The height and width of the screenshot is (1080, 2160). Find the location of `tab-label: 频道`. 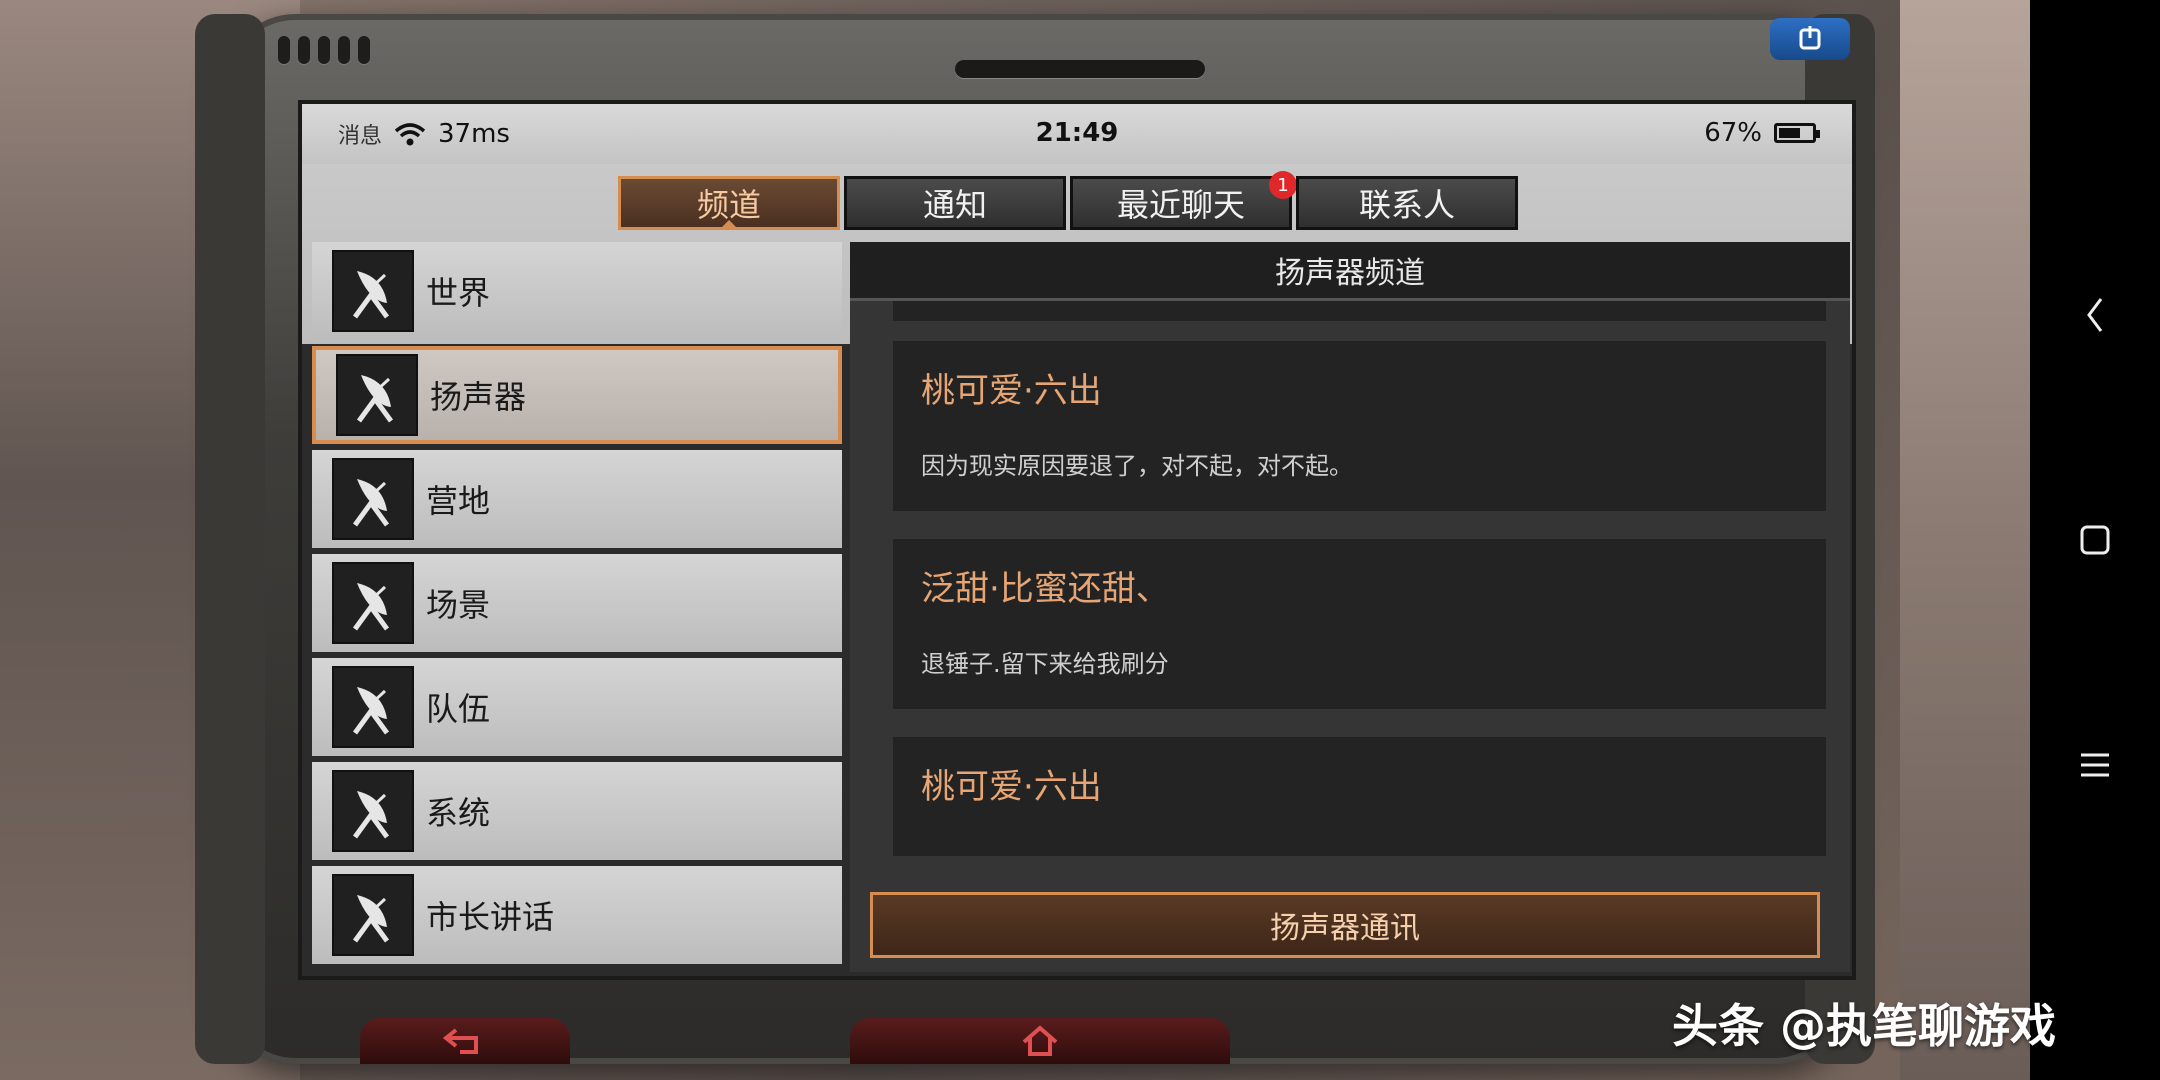

tab-label: 频道 is located at coordinates (728, 205).